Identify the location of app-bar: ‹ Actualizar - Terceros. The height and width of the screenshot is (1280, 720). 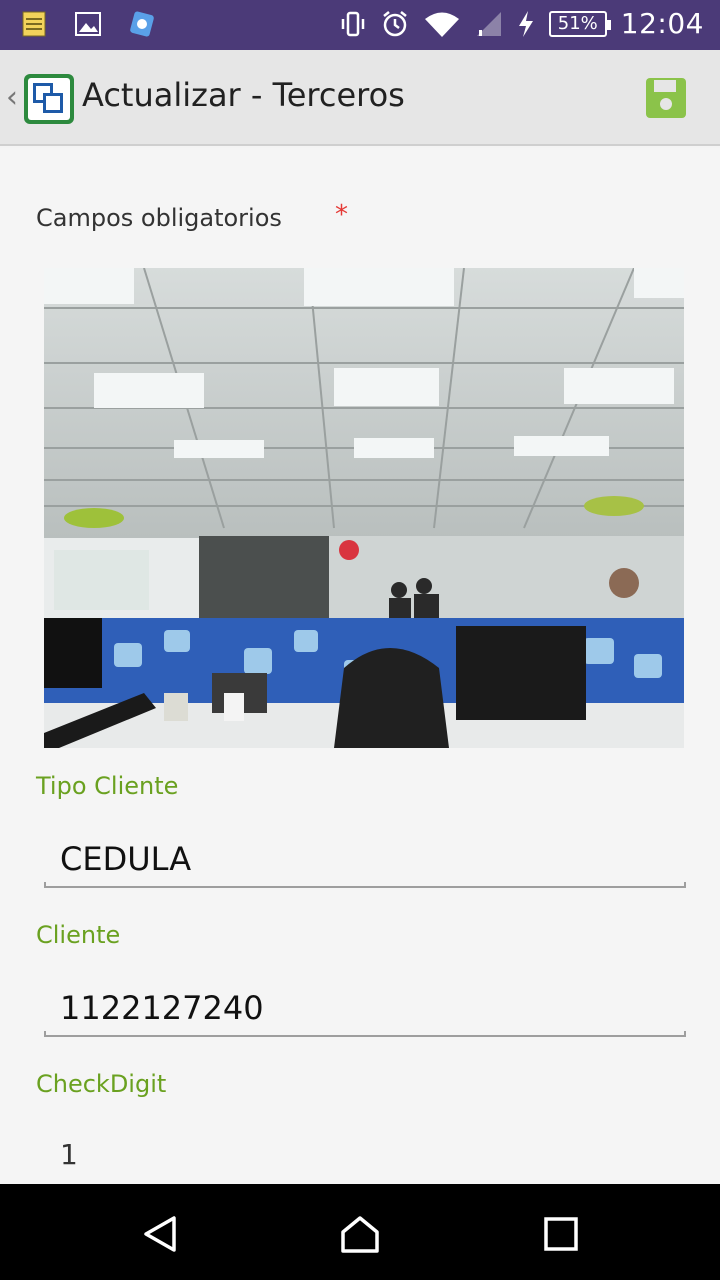
(360, 98).